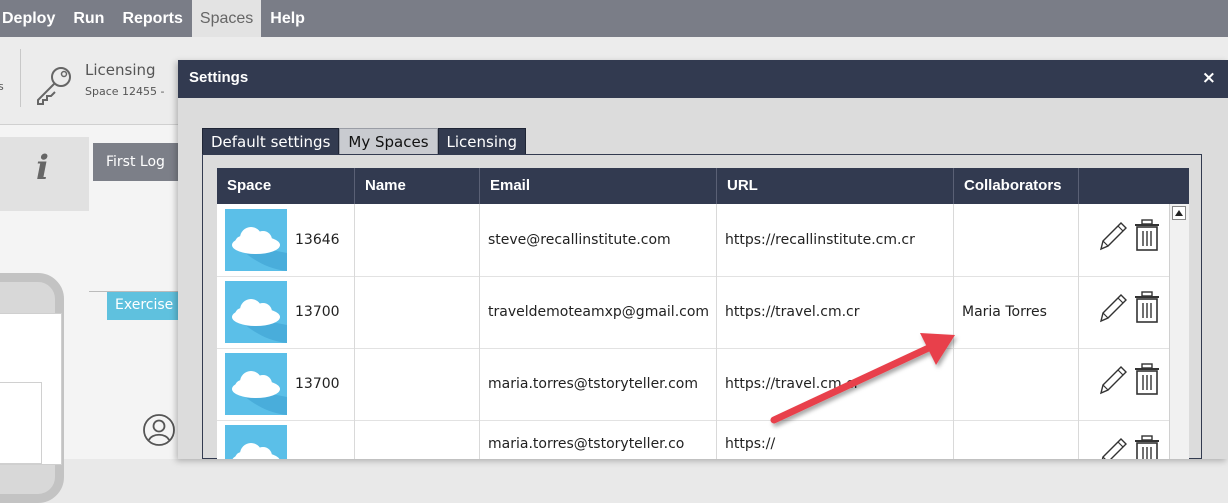  What do you see at coordinates (579, 240) in the screenshot?
I see `email-text: steve@recallinstitute.com` at bounding box center [579, 240].